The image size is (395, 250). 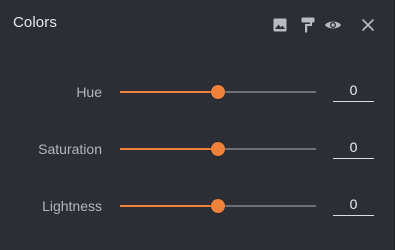 I want to click on lightness-slider-fill, so click(x=169, y=206).